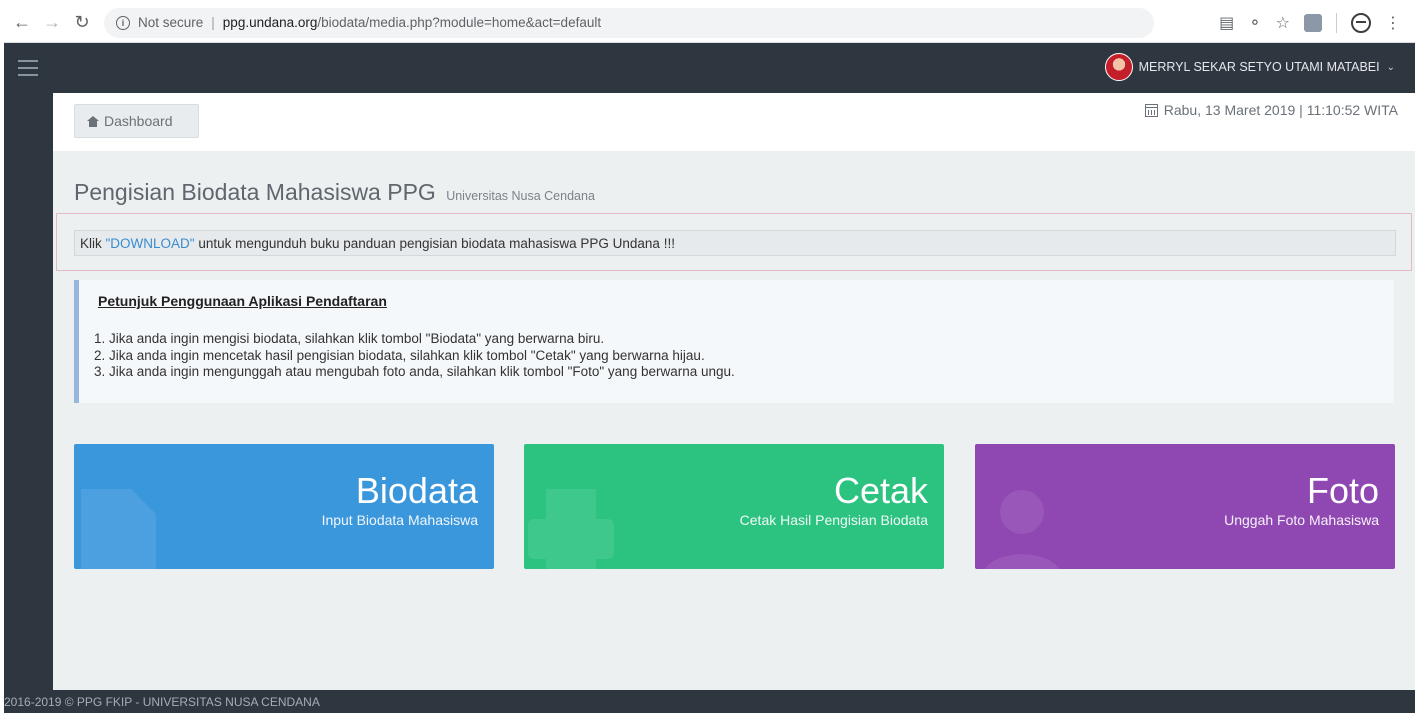  I want to click on instructions-title: Petunjuk Penggunaan Aplikasi Pendaftaran, so click(242, 301).